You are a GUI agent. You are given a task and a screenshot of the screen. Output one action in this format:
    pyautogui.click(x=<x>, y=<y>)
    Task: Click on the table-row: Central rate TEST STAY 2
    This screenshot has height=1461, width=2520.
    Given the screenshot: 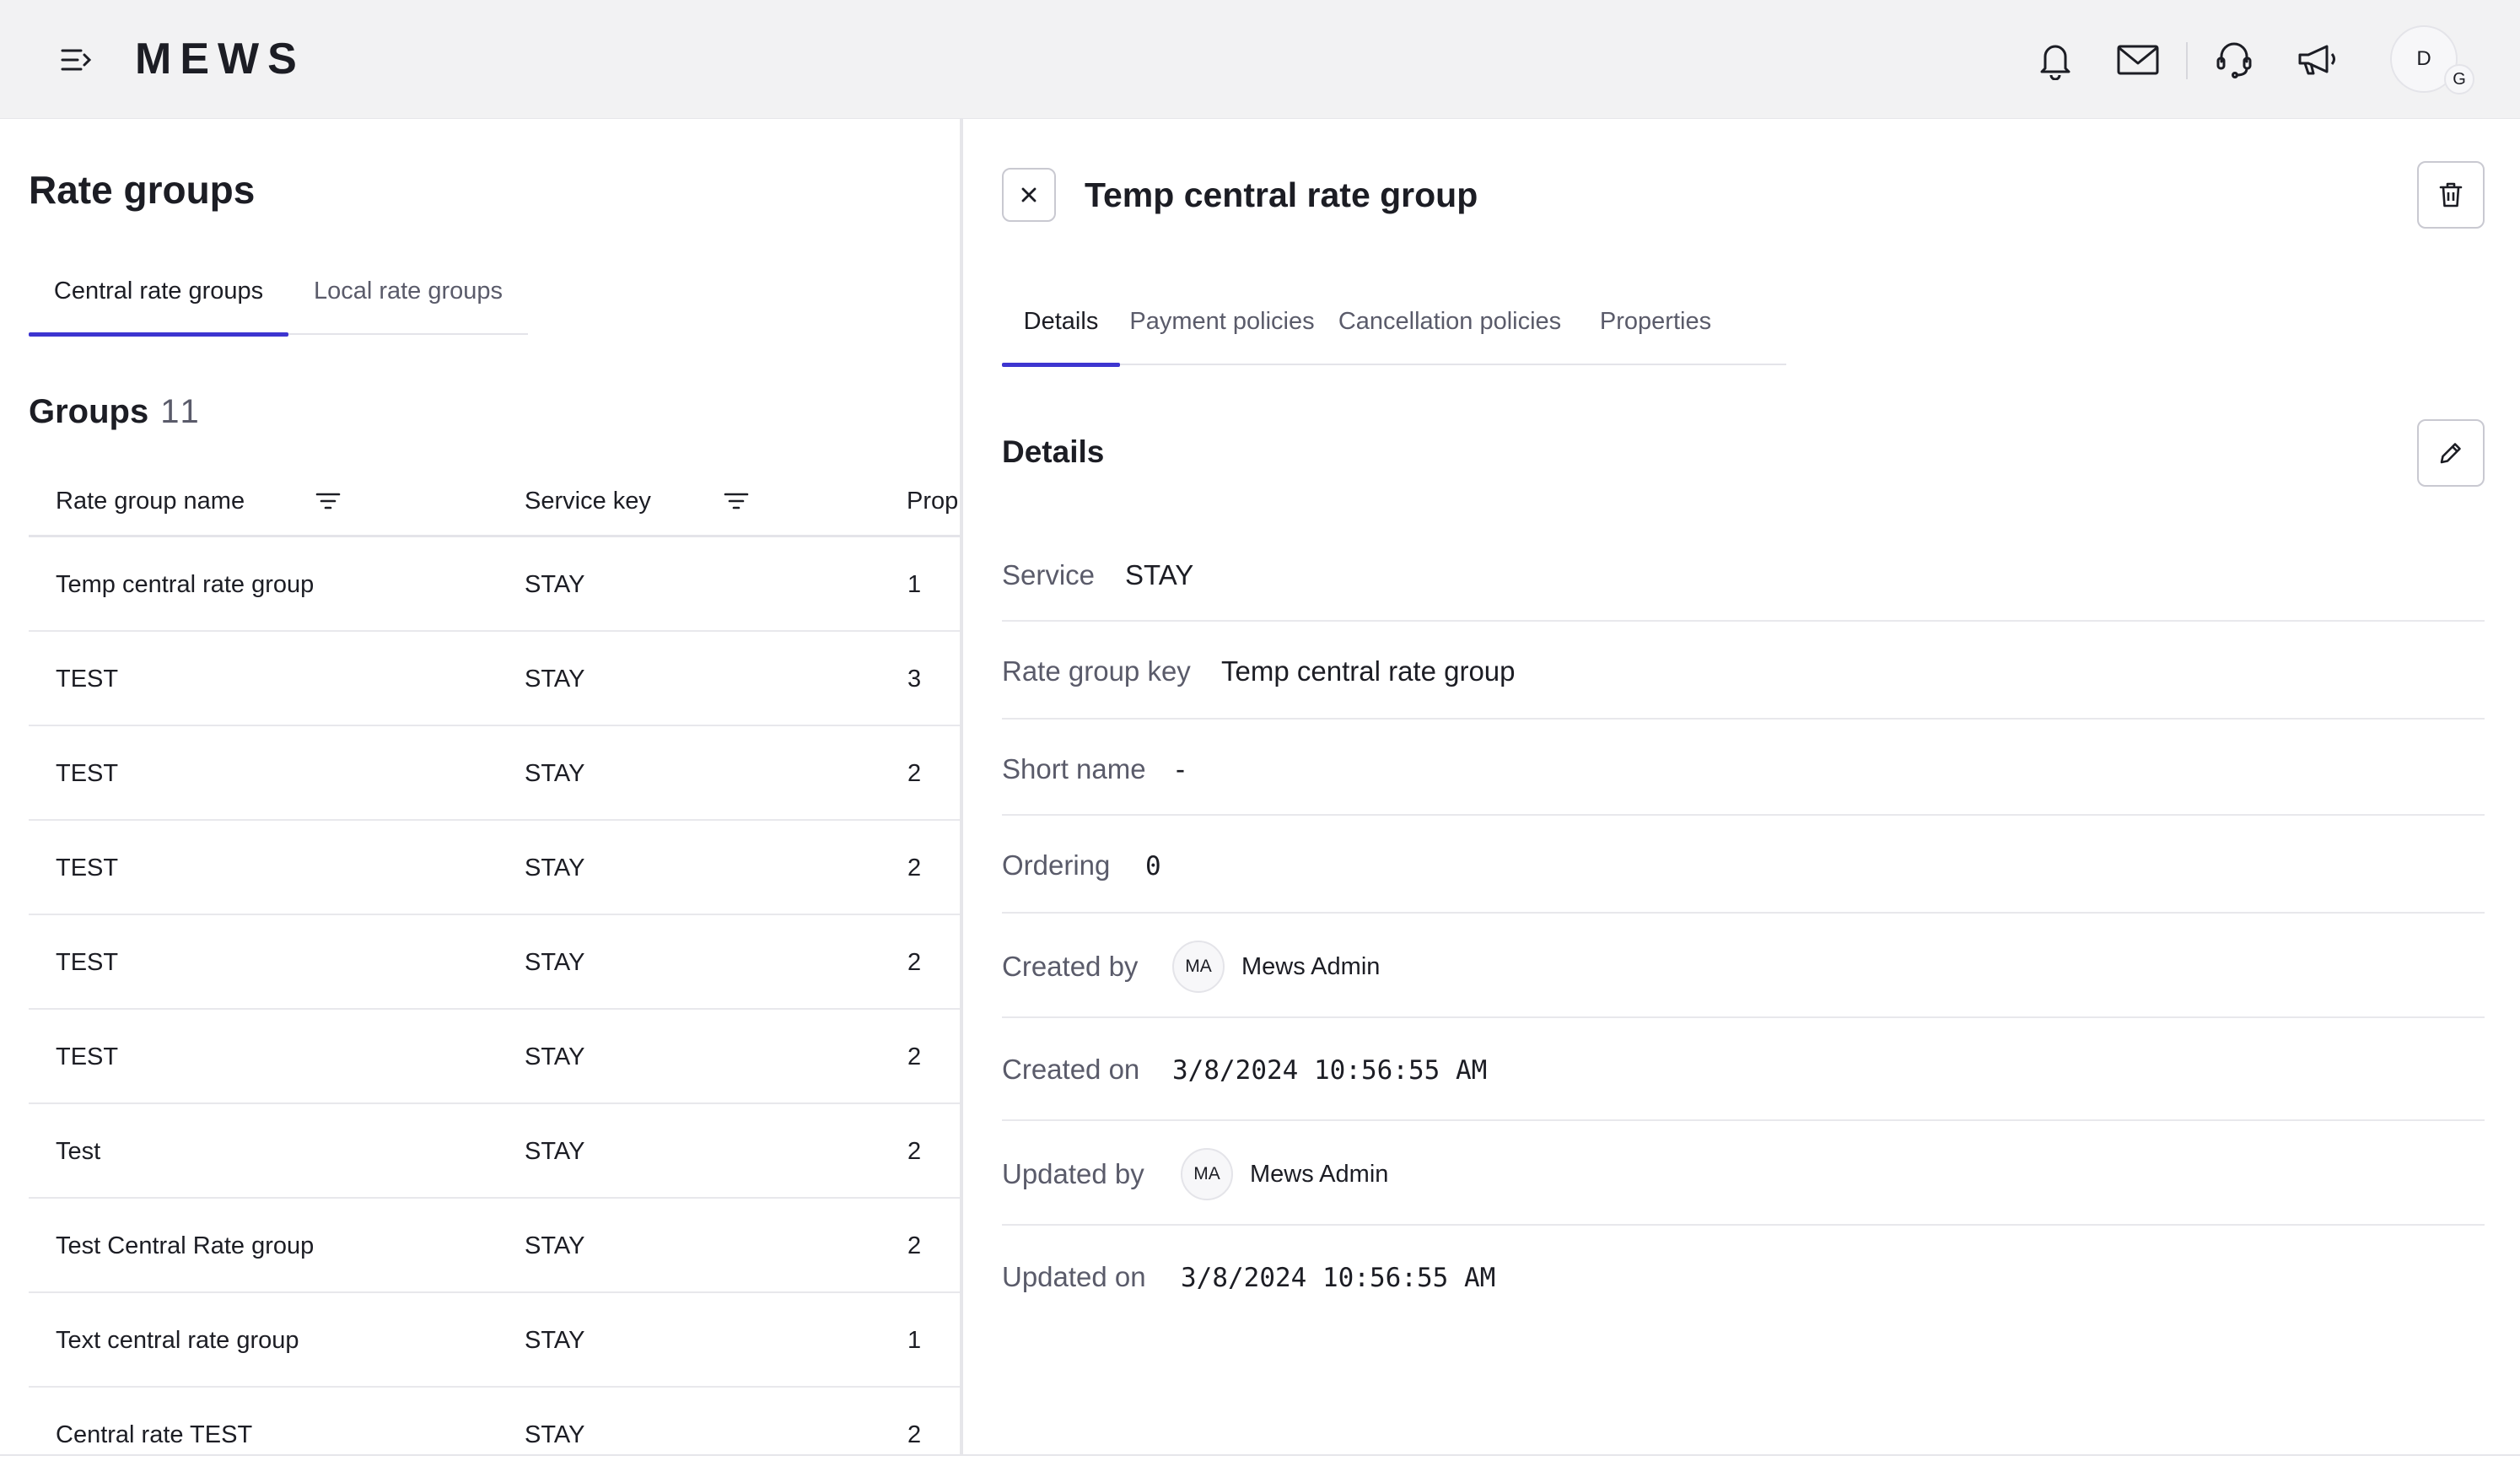 What is the action you would take?
    pyautogui.click(x=495, y=1422)
    